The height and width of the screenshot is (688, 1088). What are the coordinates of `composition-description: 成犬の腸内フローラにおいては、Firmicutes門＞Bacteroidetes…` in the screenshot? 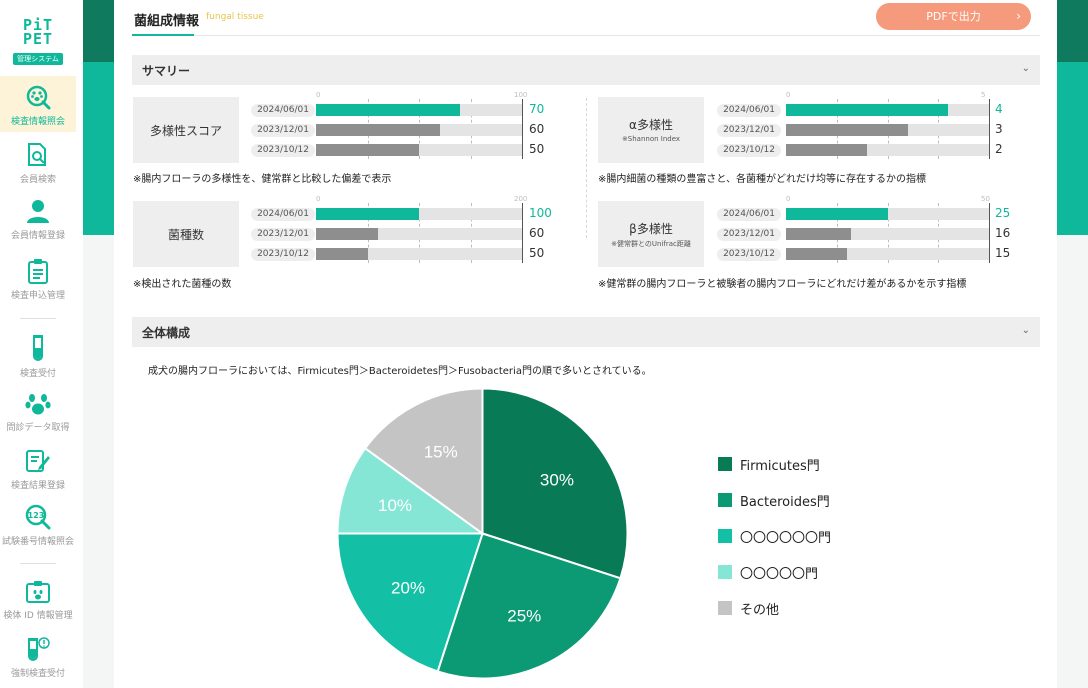 It's located at (400, 371).